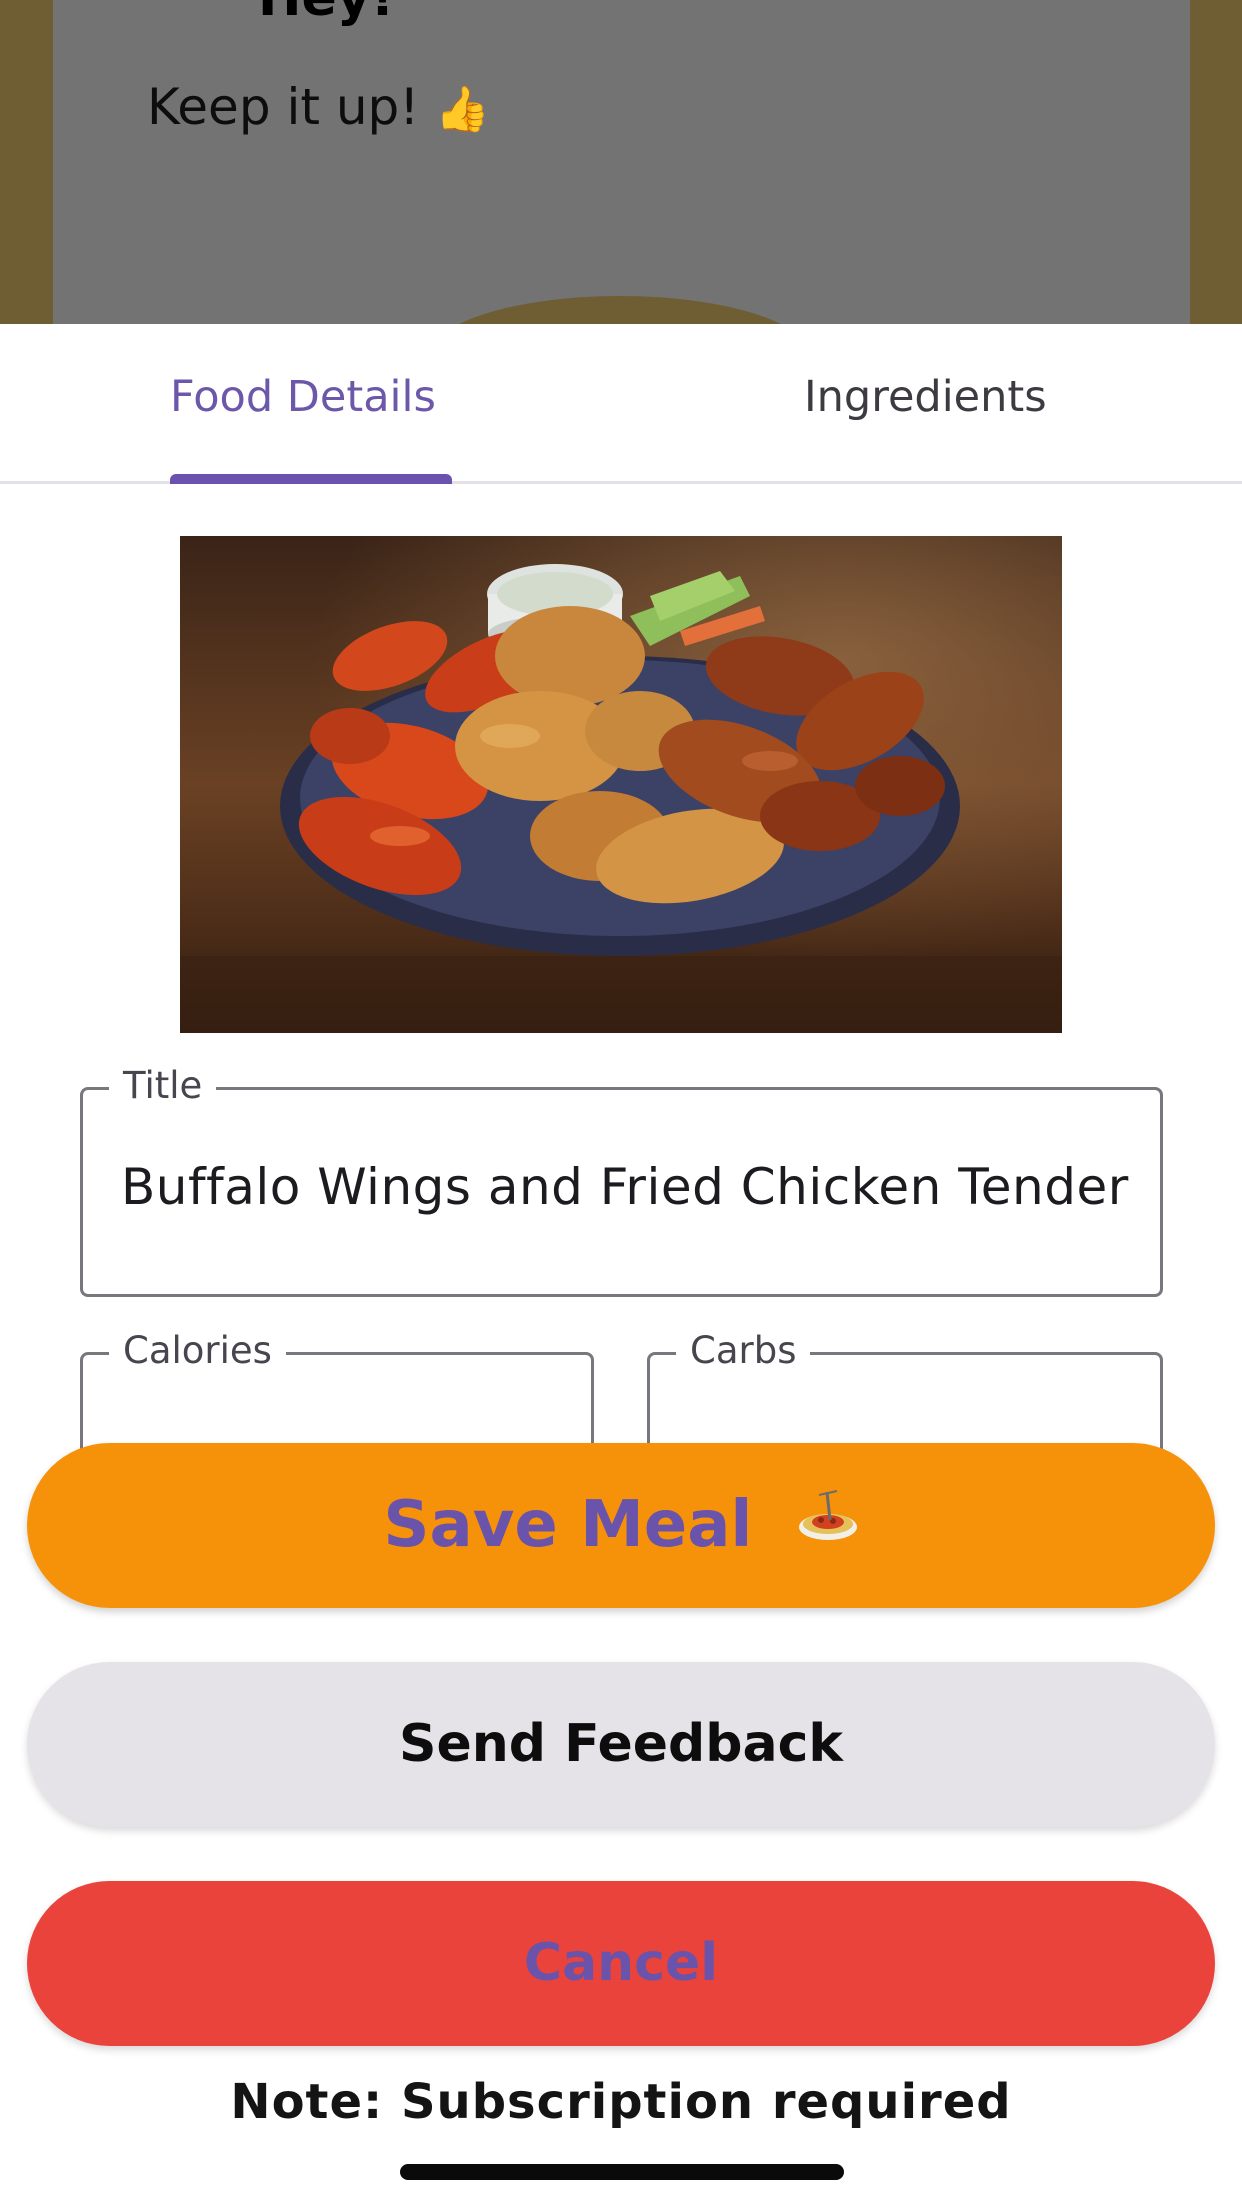 Image resolution: width=1242 pixels, height=2208 pixels. What do you see at coordinates (283, 107) in the screenshot?
I see `background-message-text: Keep it up!` at bounding box center [283, 107].